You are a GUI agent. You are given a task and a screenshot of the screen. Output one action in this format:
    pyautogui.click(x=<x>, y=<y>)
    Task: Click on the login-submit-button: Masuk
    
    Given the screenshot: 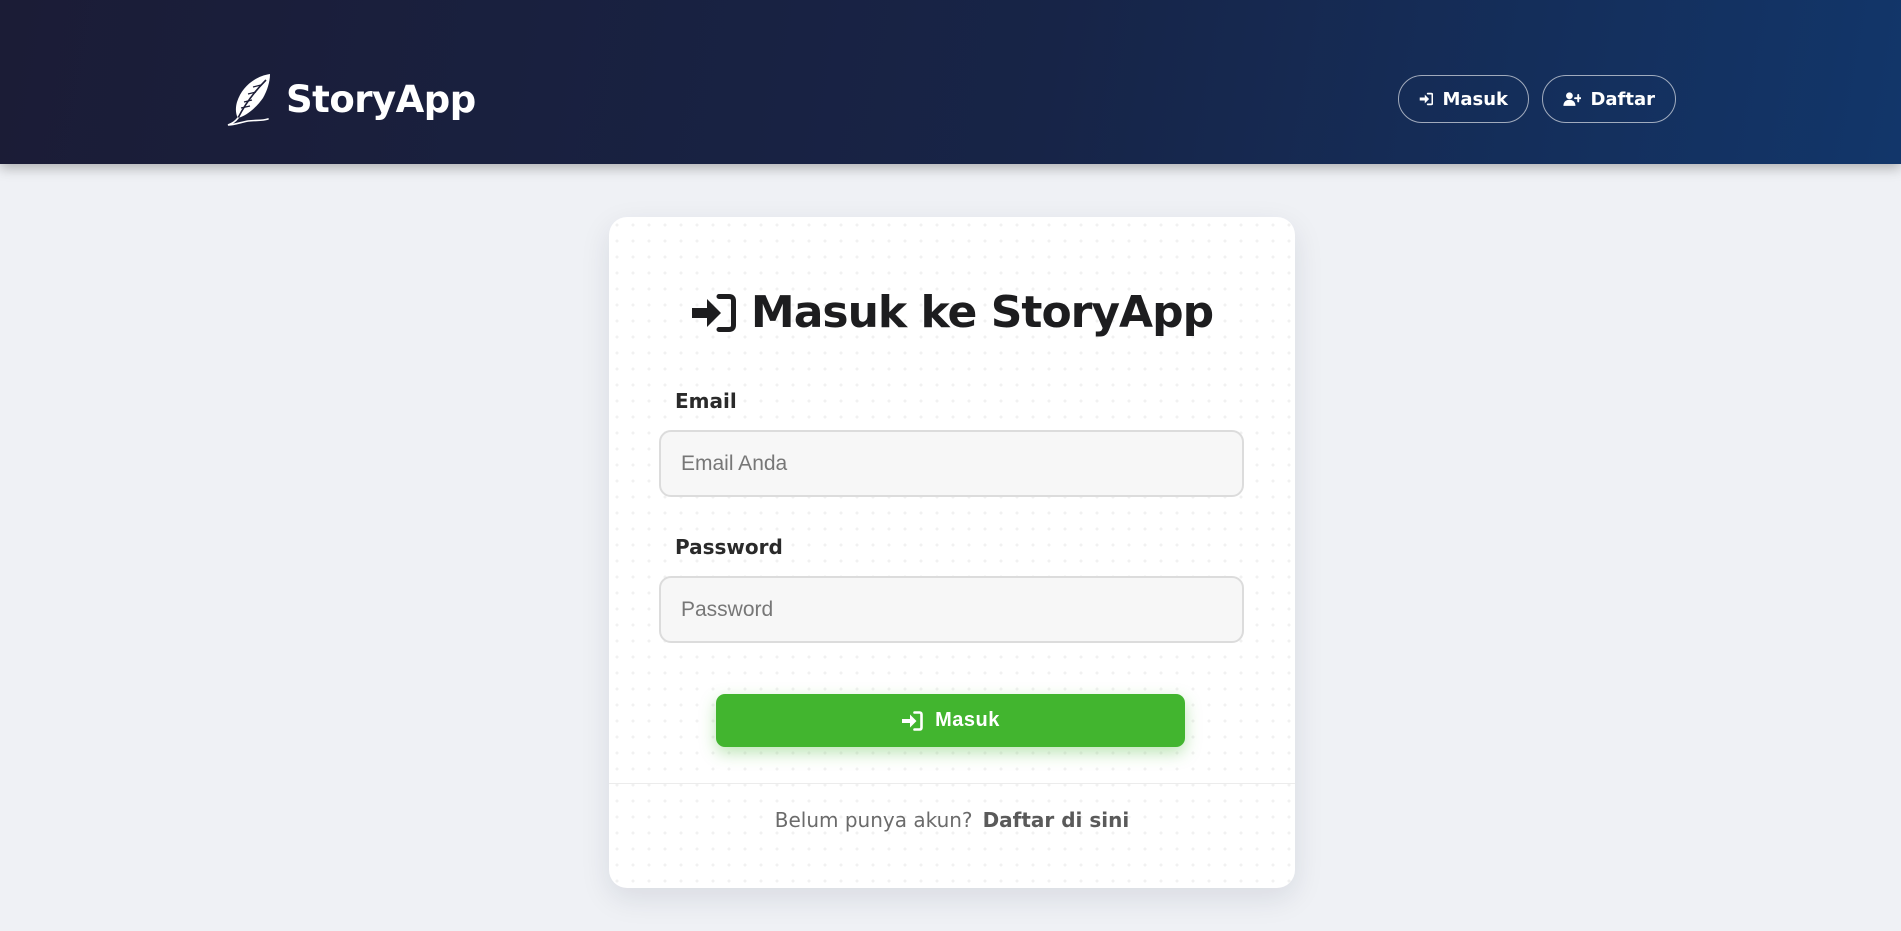 What is the action you would take?
    pyautogui.click(x=950, y=720)
    